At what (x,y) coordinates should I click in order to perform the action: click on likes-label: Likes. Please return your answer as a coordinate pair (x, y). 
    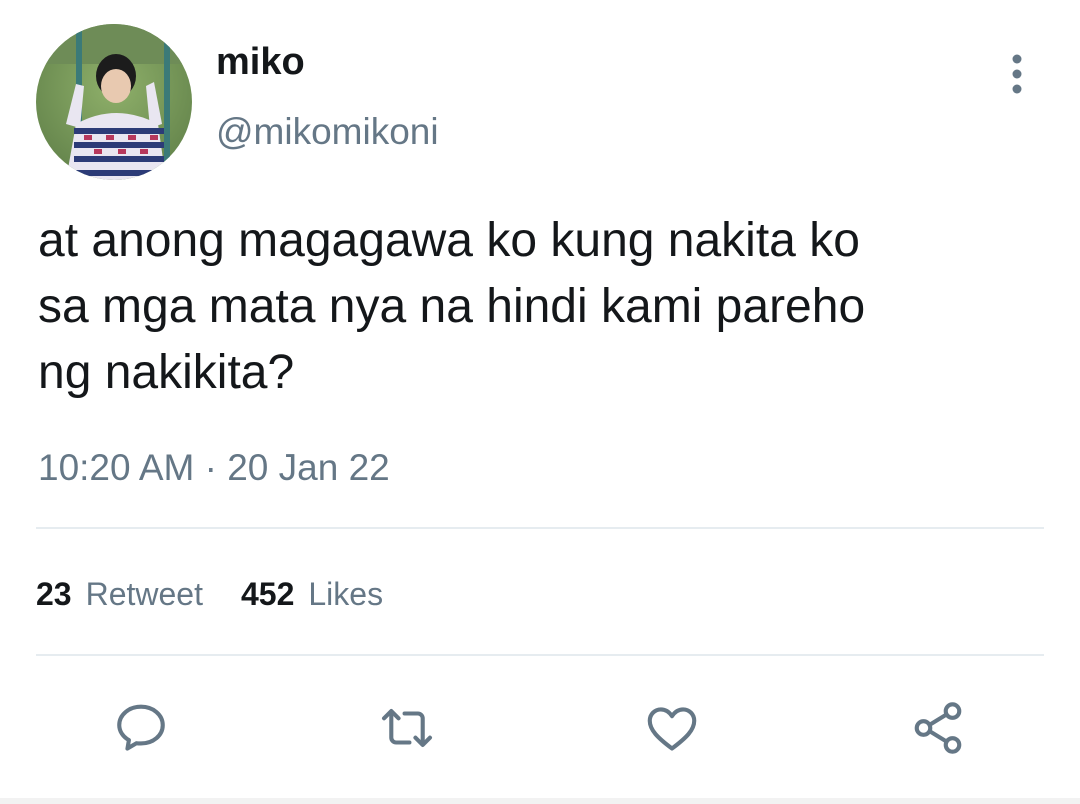
    Looking at the image, I should click on (346, 594).